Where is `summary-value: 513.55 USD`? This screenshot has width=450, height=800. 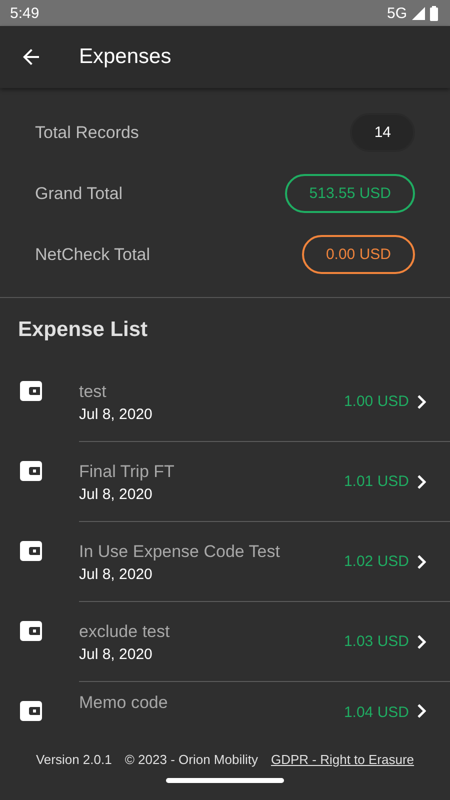 summary-value: 513.55 USD is located at coordinates (350, 193).